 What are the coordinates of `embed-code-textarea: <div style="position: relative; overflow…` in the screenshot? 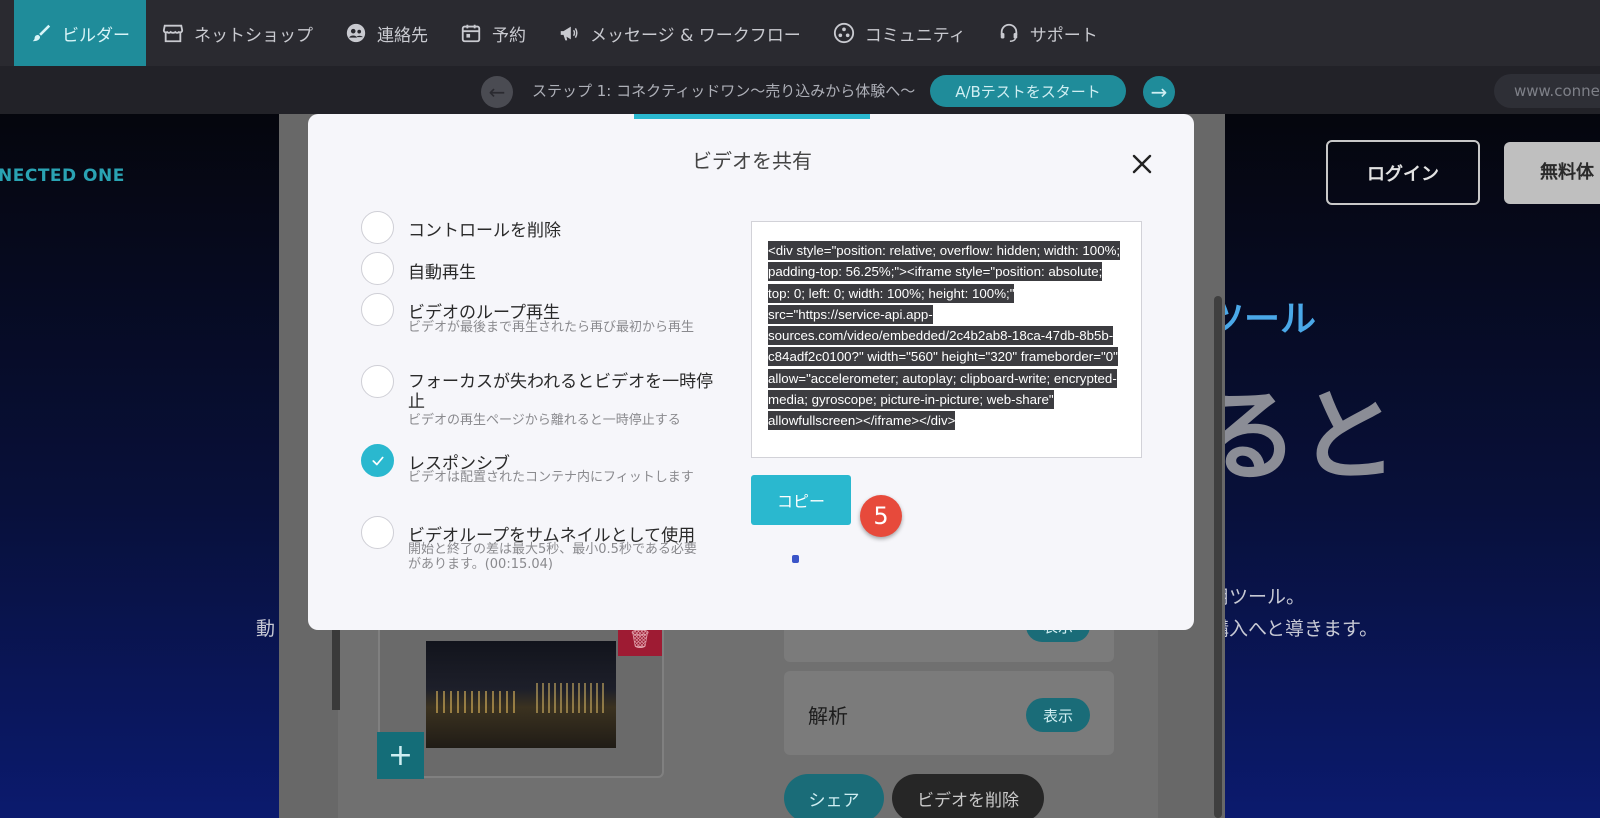 It's located at (946, 339).